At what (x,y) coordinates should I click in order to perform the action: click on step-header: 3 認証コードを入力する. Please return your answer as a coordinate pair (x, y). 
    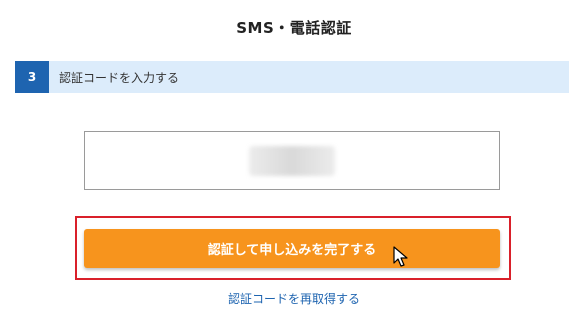
    Looking at the image, I should click on (292, 77).